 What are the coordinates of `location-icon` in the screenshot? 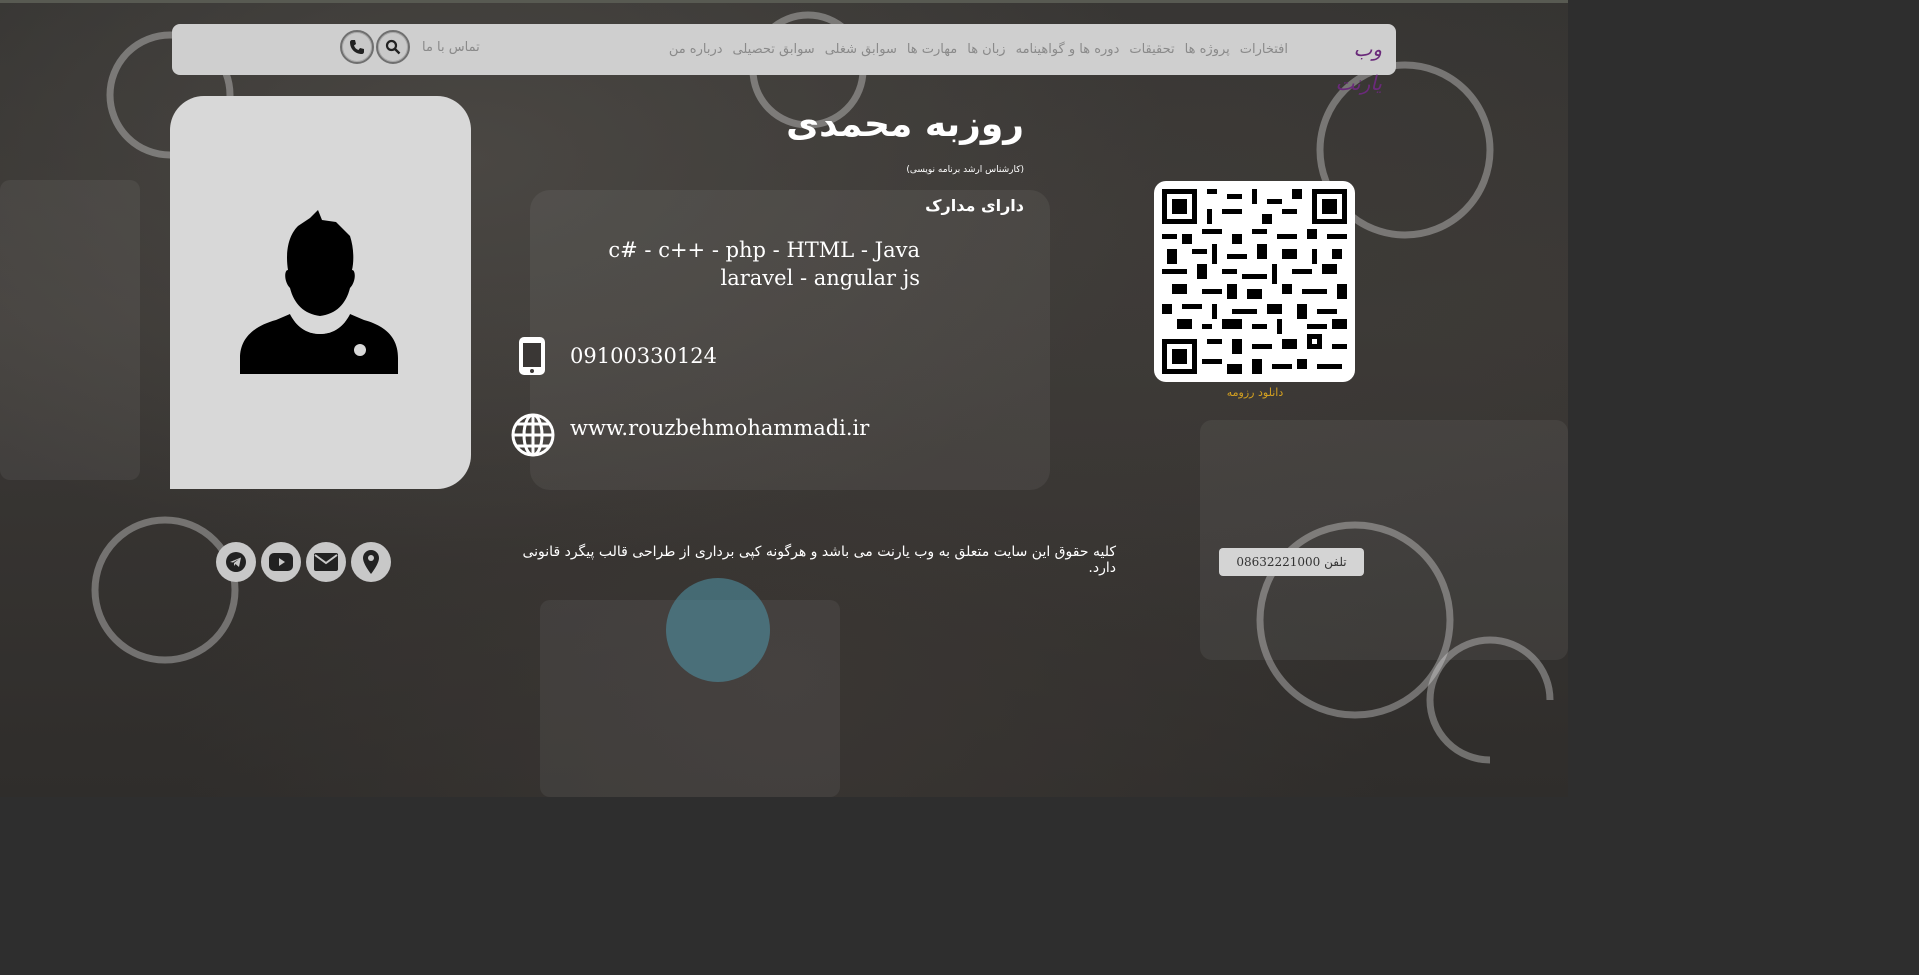 It's located at (371, 562).